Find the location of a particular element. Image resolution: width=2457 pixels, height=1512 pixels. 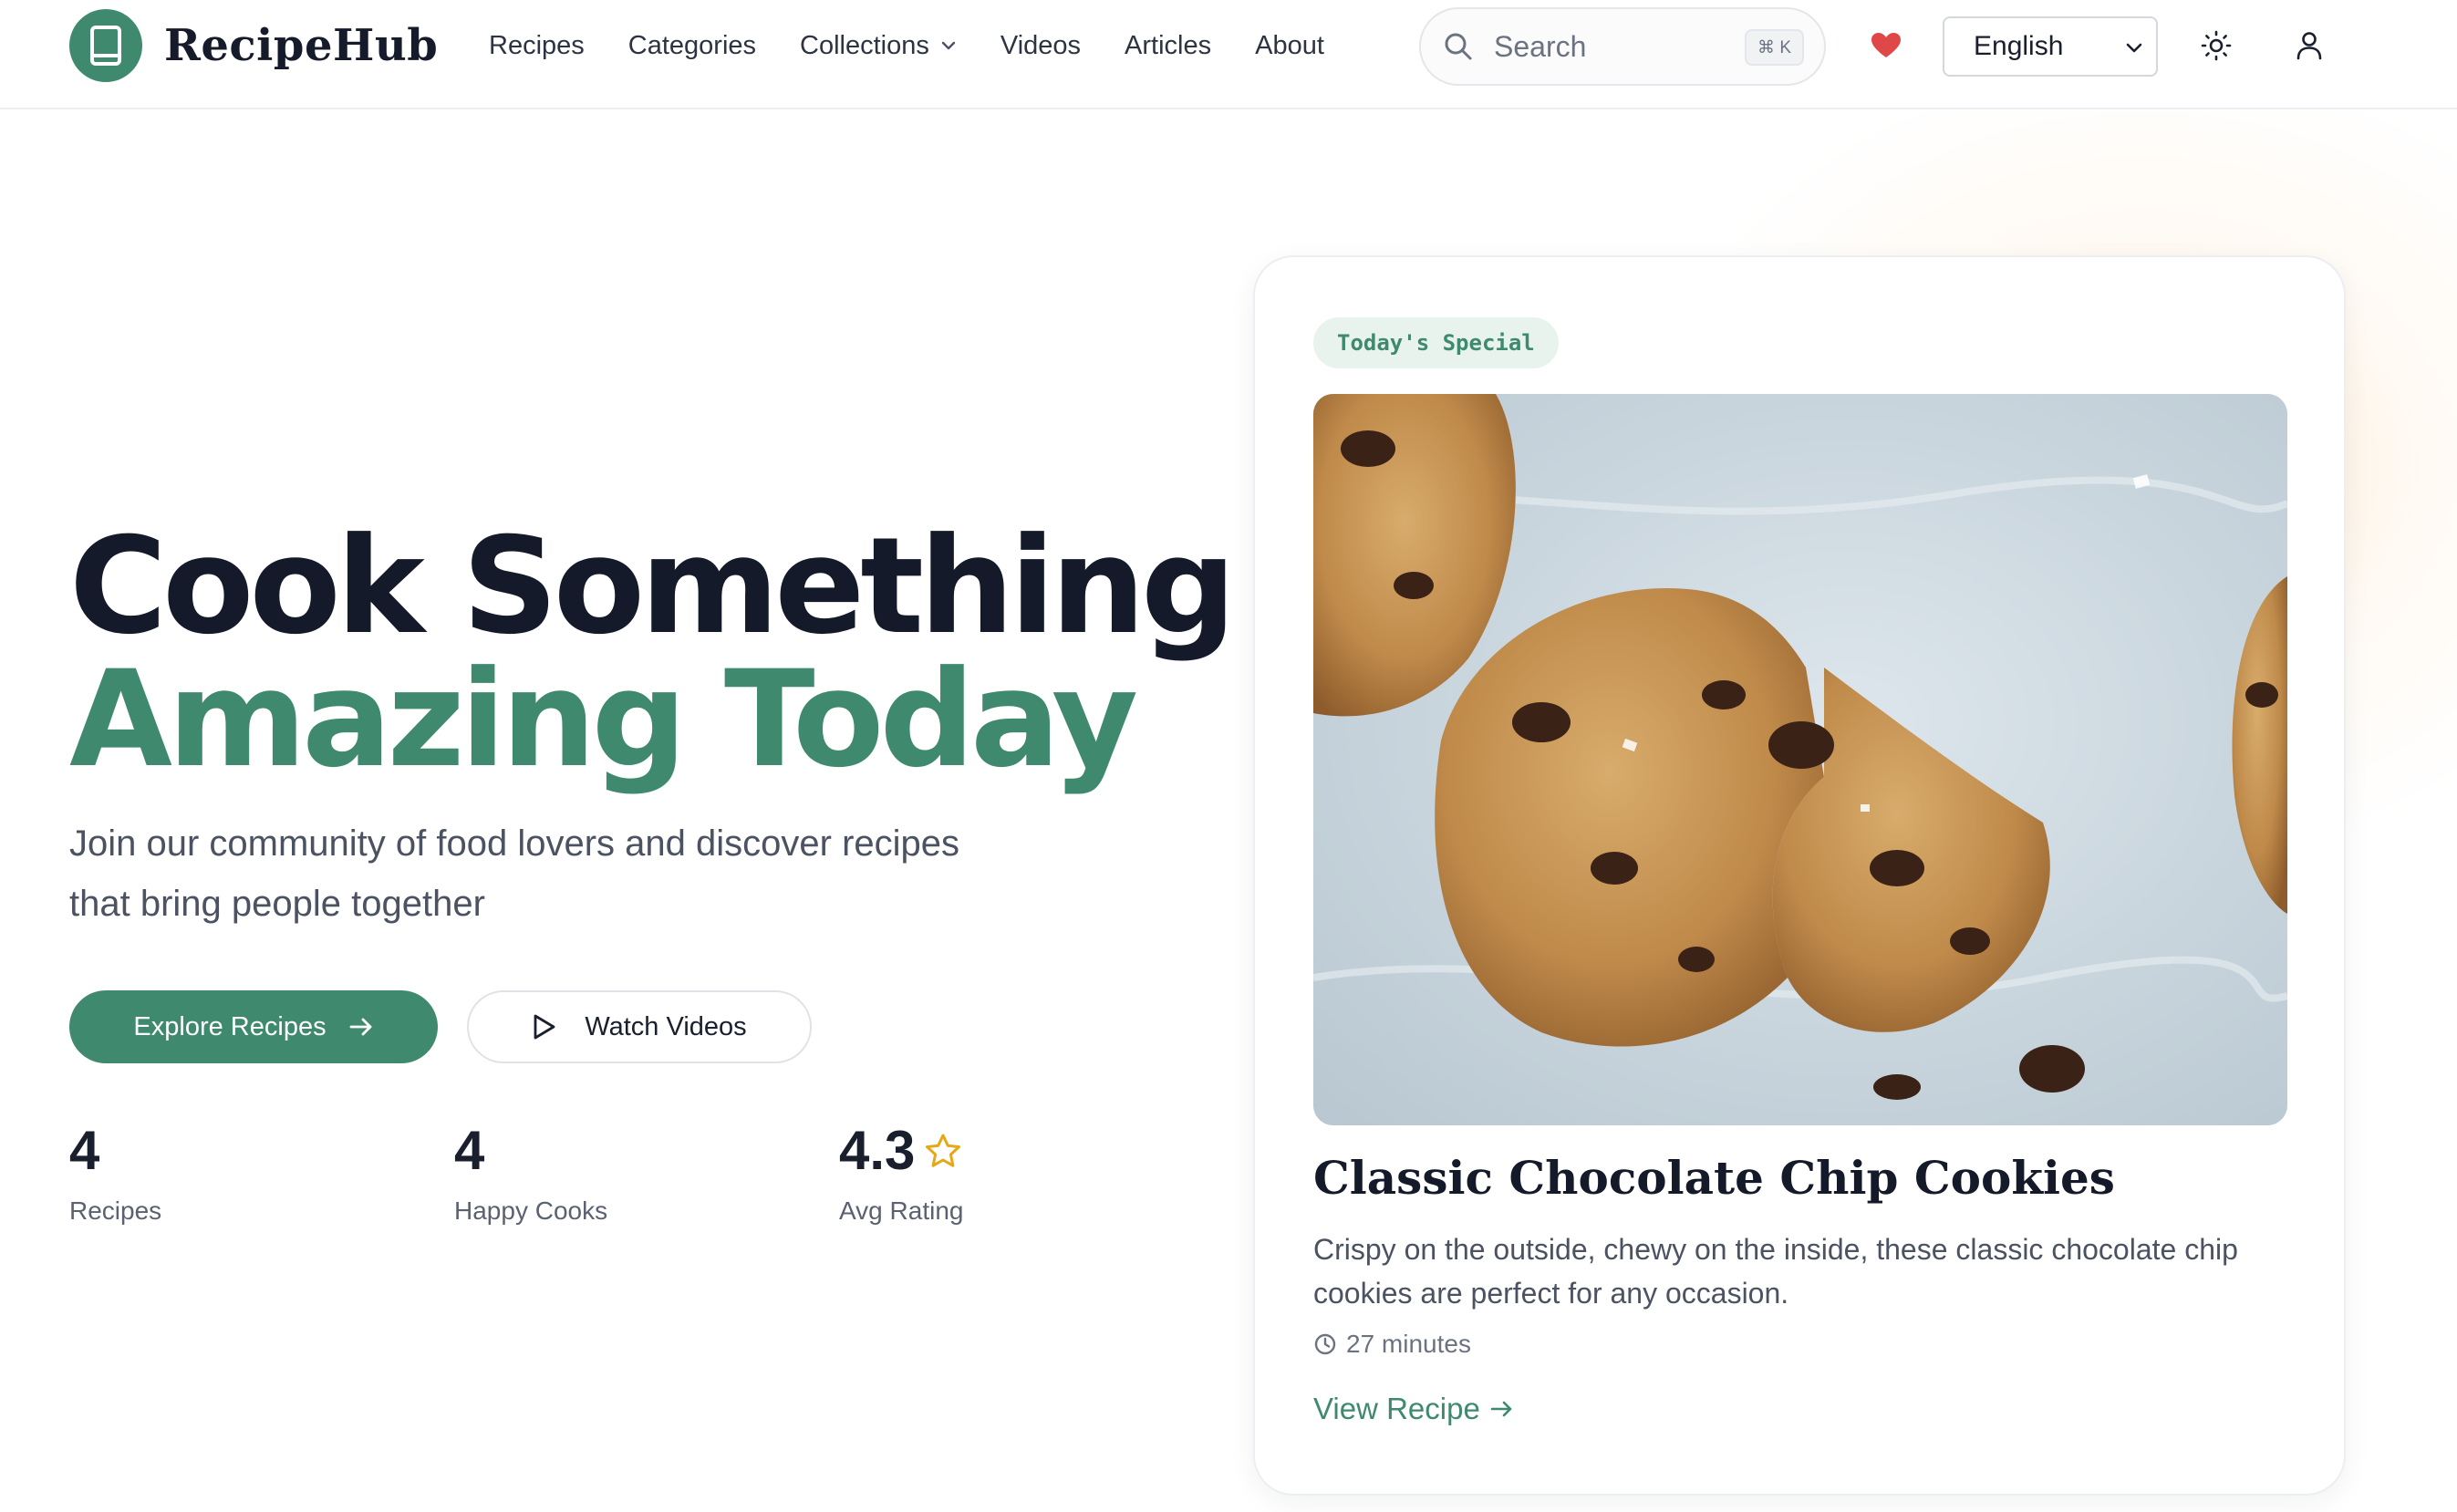

account-button is located at coordinates (2309, 45).